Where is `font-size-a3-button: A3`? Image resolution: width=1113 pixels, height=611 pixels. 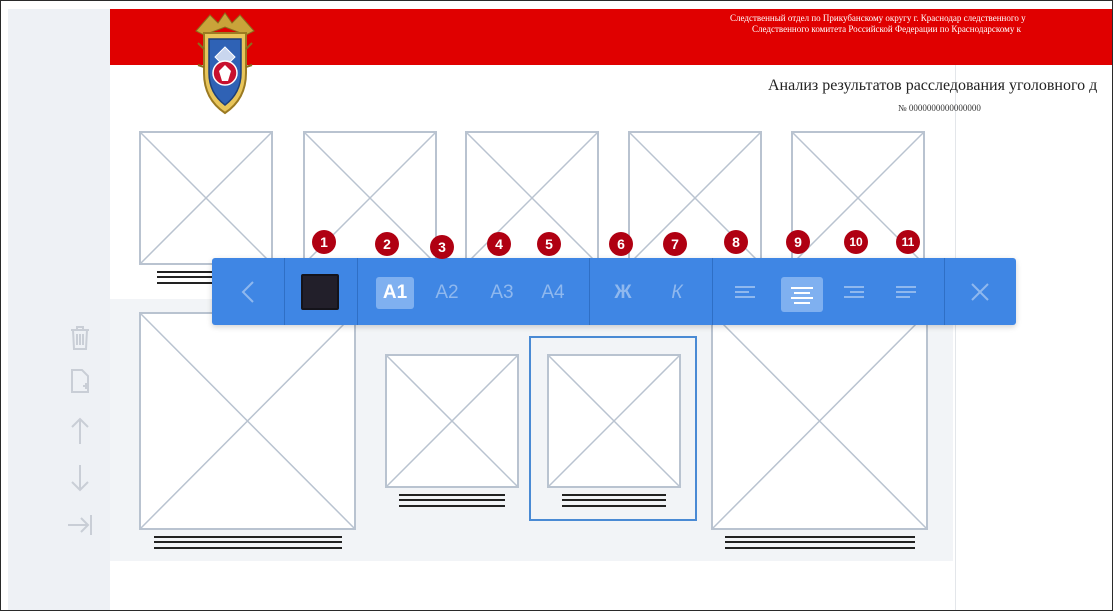
font-size-a3-button: A3 is located at coordinates (502, 293).